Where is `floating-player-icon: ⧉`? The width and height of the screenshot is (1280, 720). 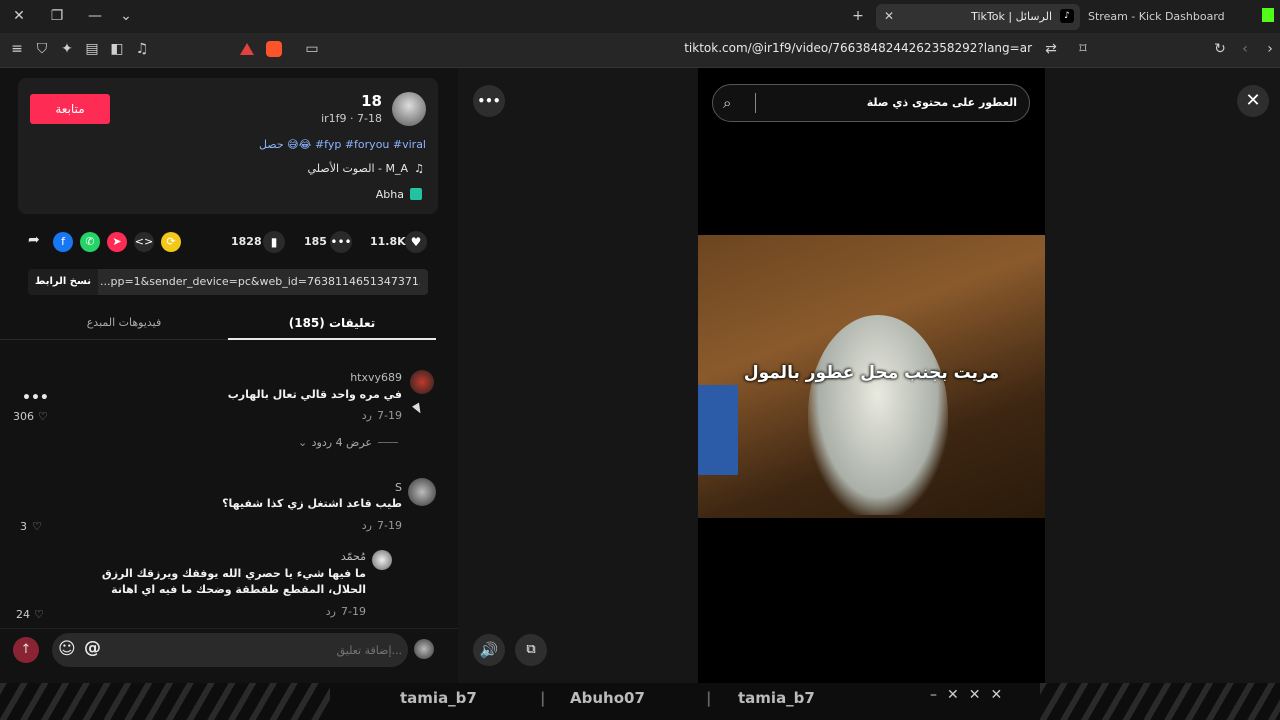 floating-player-icon: ⧉ is located at coordinates (531, 650).